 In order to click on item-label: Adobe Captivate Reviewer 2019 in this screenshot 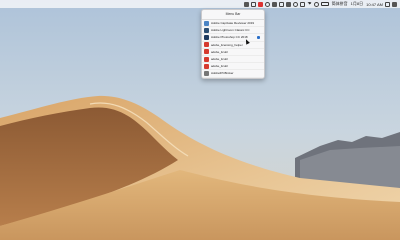, I will do `click(233, 23)`.